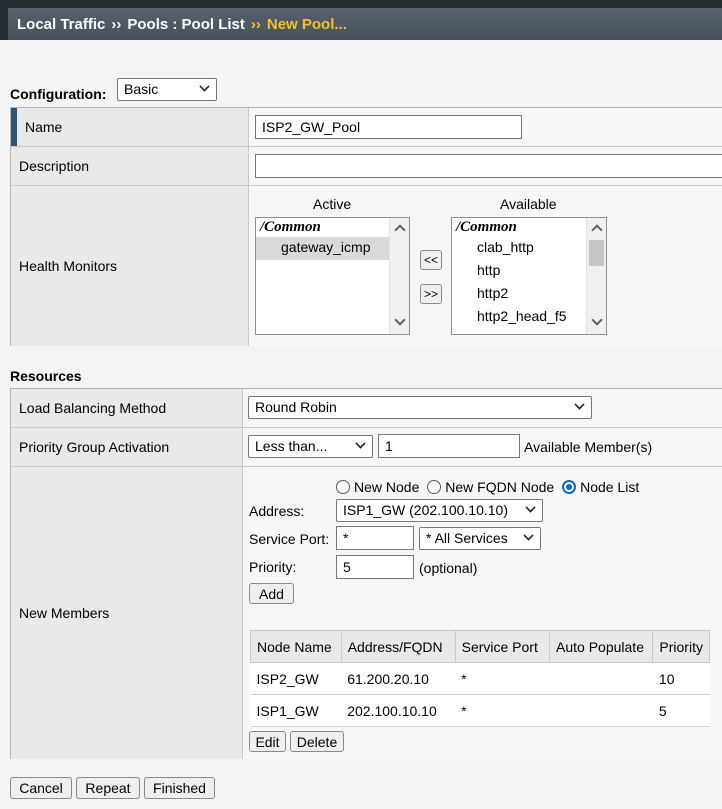 Image resolution: width=722 pixels, height=809 pixels. What do you see at coordinates (179, 788) in the screenshot?
I see `finished-button: Finished` at bounding box center [179, 788].